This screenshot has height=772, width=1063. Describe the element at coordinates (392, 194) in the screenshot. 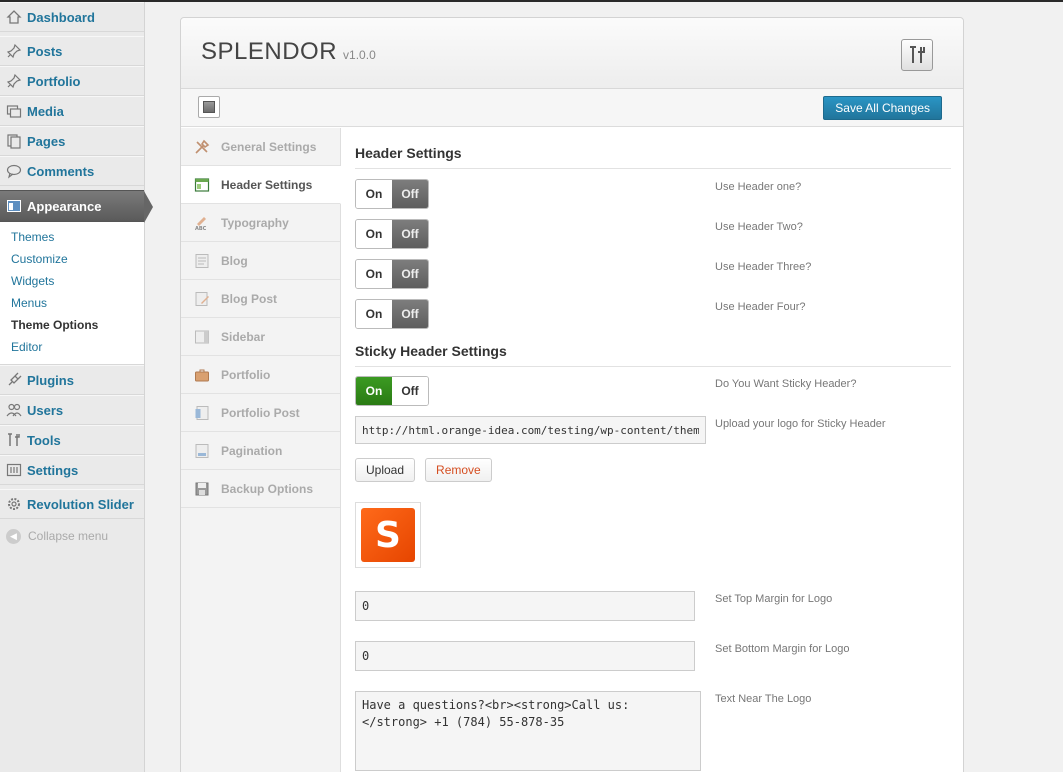

I see `header-one-toggle: On Off` at that location.